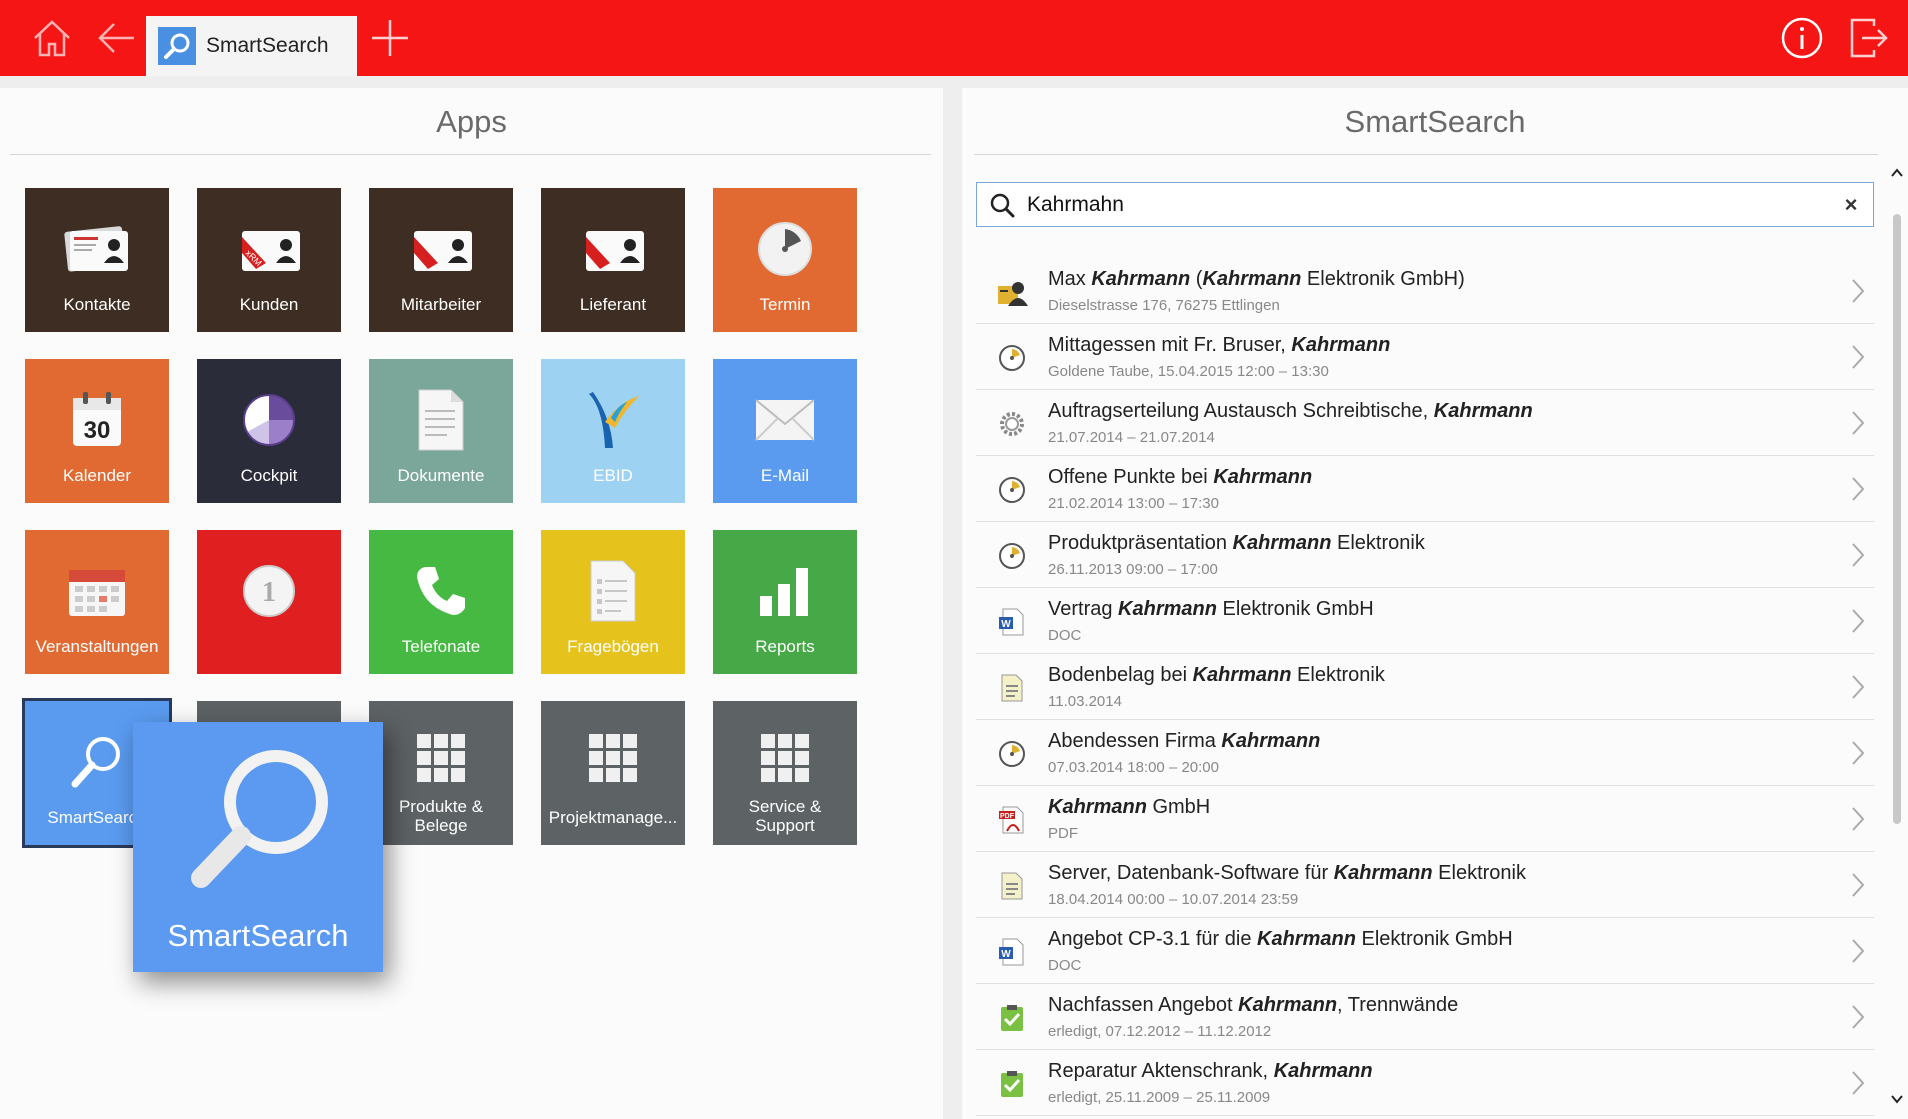  Describe the element at coordinates (441, 304) in the screenshot. I see `tile-label: Mitarbeiter` at that location.